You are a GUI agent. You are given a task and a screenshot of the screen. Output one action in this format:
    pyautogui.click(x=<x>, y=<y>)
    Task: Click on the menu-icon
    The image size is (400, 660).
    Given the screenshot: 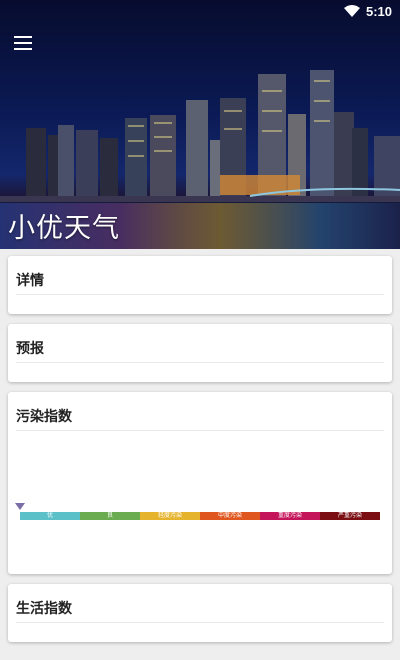 What is the action you would take?
    pyautogui.click(x=23, y=43)
    